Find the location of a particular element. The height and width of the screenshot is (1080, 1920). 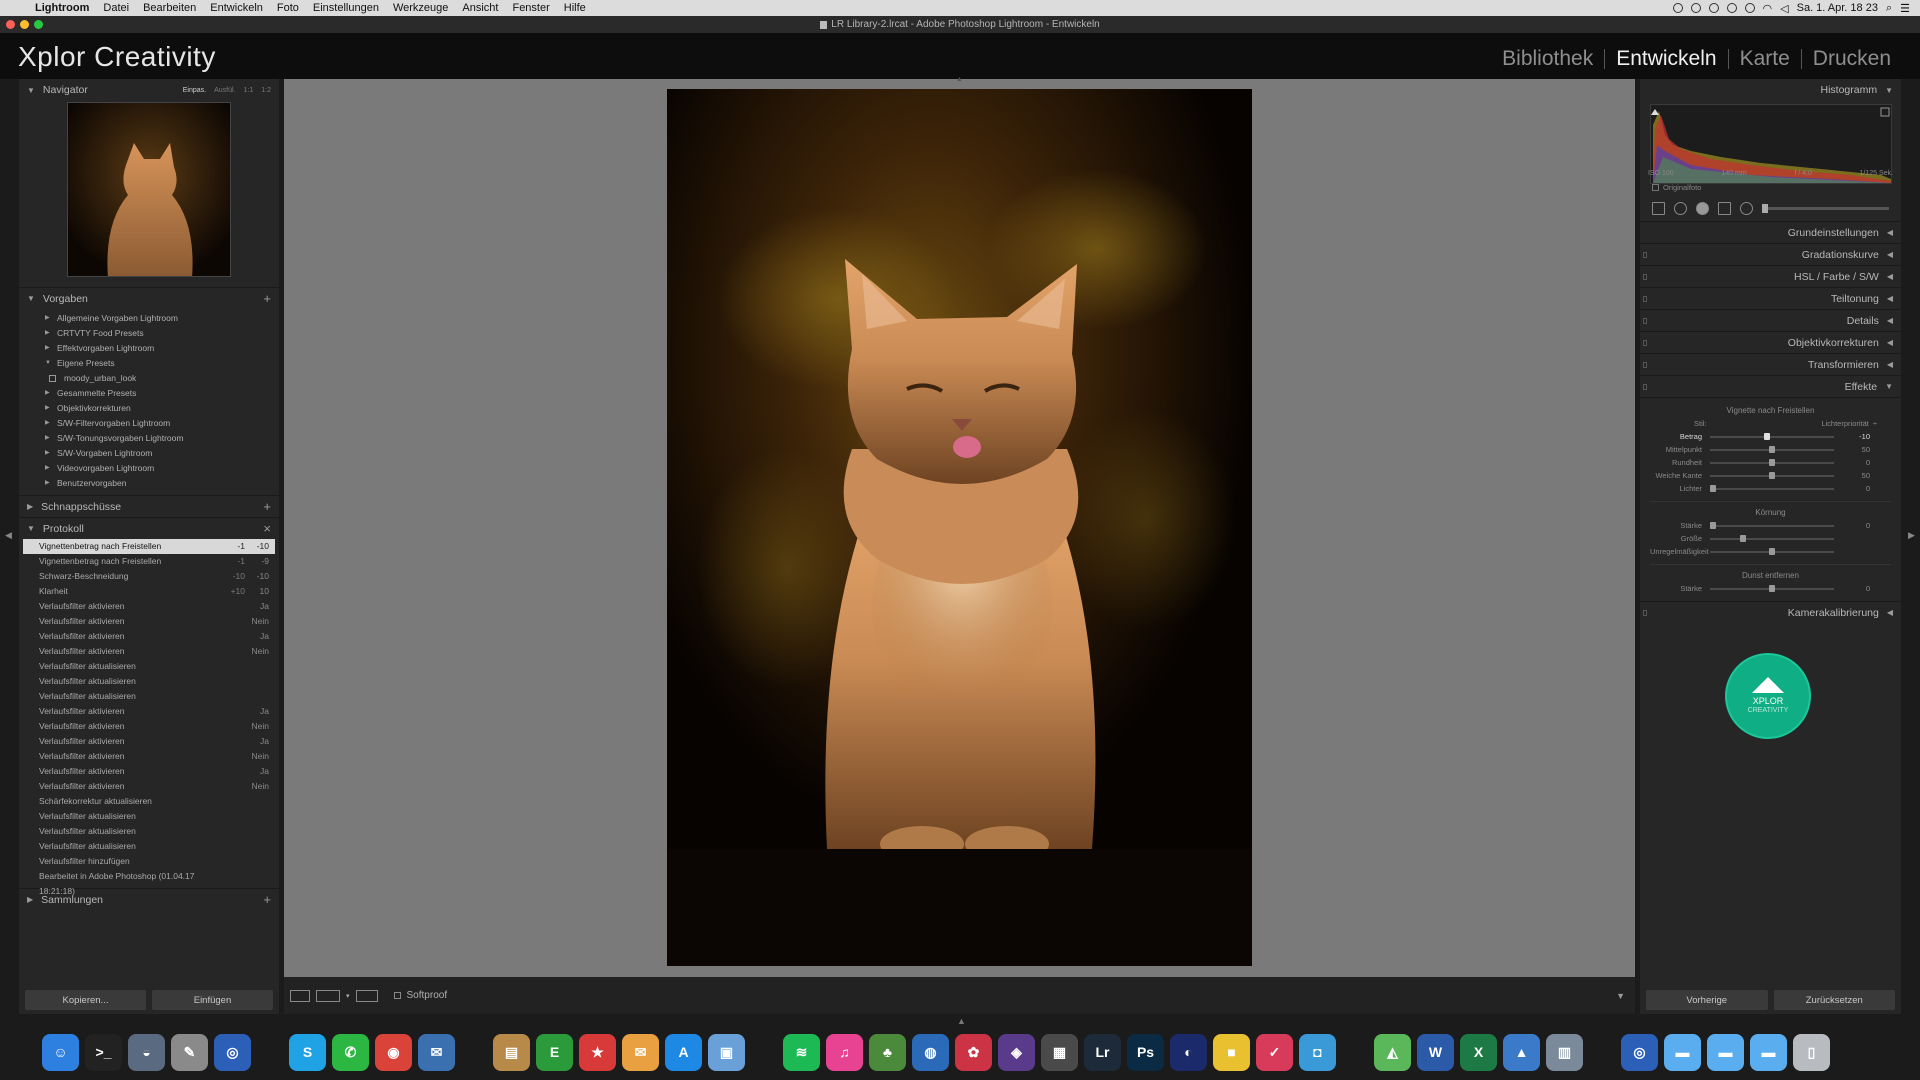

clock: Sa. 1. Apr. 18 23 is located at coordinates (1837, 8).